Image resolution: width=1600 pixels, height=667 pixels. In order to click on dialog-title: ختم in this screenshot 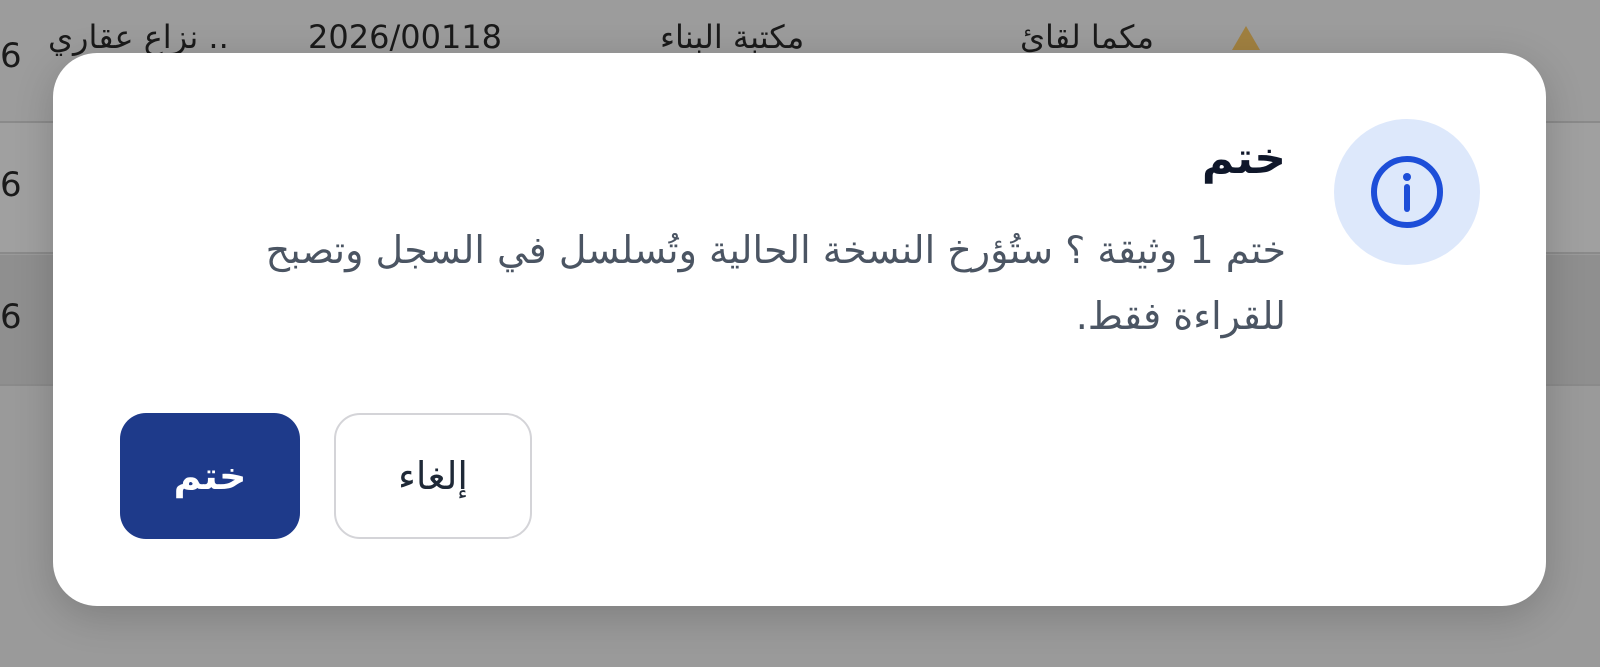, I will do `click(1243, 158)`.